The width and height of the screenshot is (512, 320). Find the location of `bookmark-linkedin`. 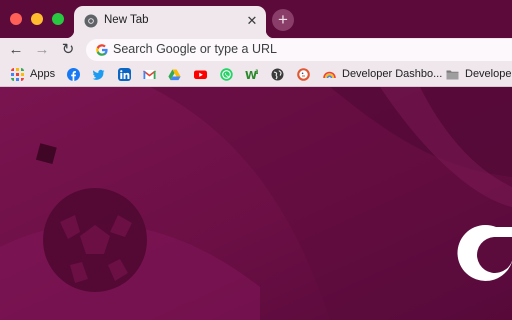

bookmark-linkedin is located at coordinates (124, 74).